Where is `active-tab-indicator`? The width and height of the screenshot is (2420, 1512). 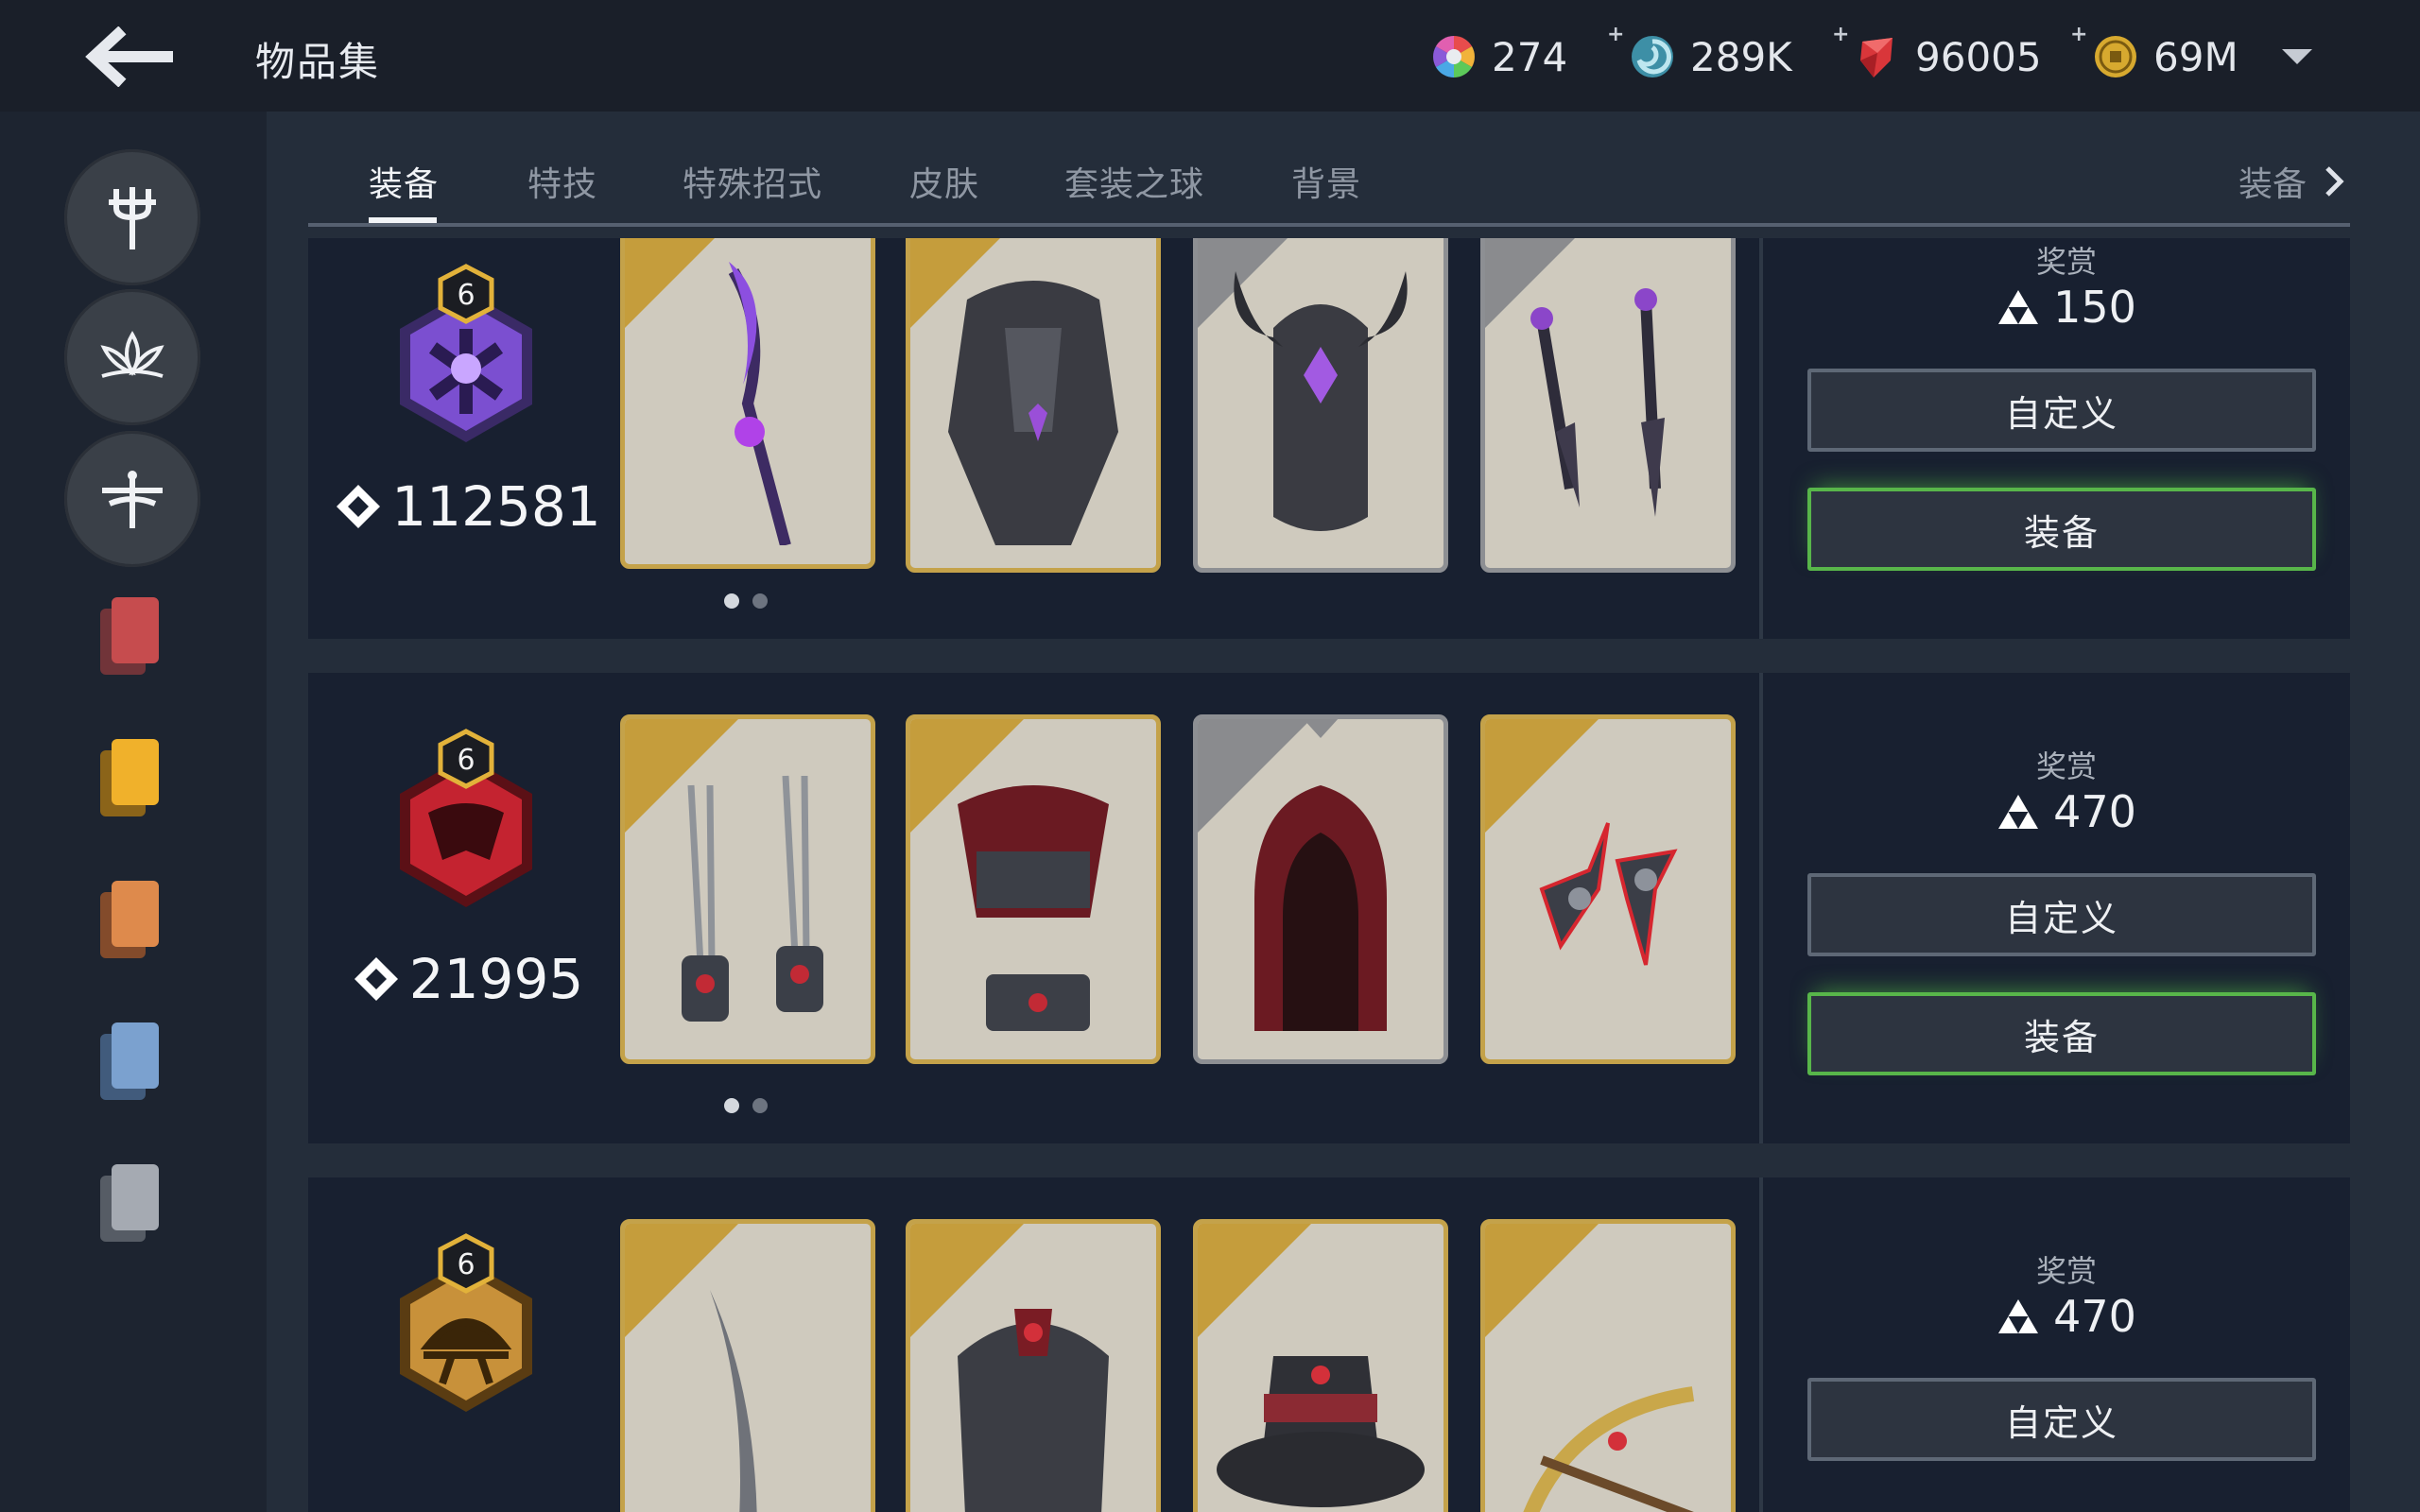 active-tab-indicator is located at coordinates (403, 220).